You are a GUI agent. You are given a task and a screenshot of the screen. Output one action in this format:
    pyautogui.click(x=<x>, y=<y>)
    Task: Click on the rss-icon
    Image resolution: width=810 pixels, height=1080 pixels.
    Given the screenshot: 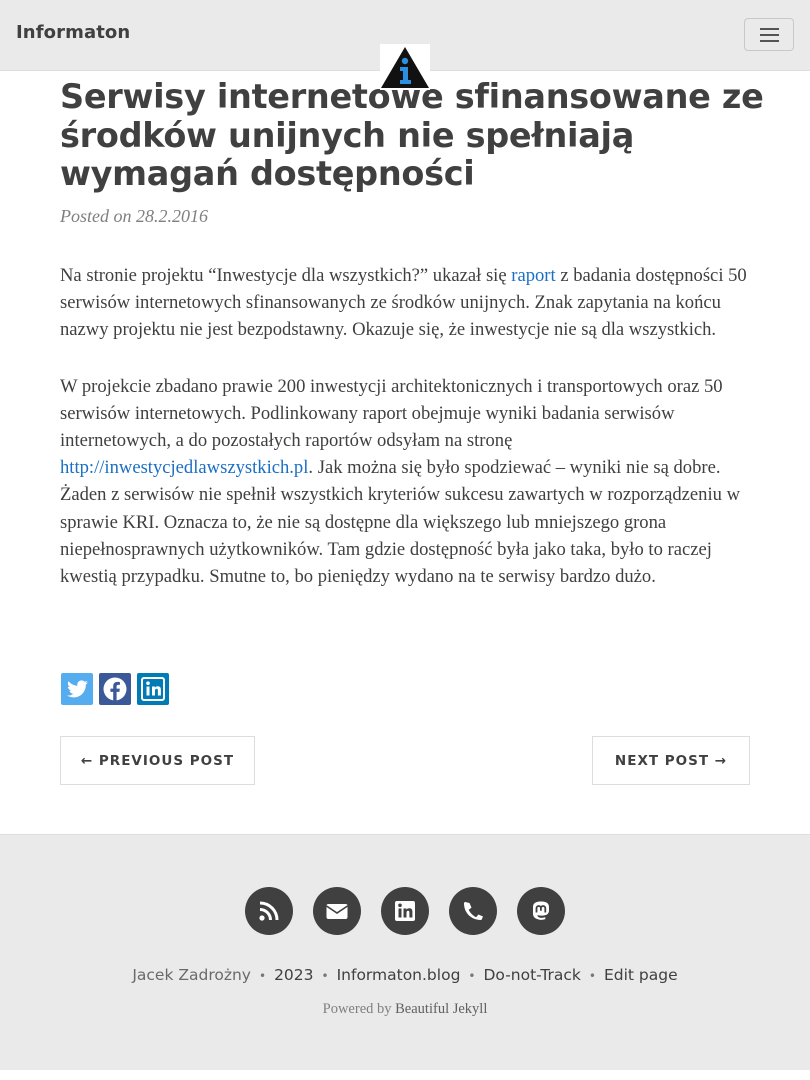 What is the action you would take?
    pyautogui.click(x=269, y=911)
    